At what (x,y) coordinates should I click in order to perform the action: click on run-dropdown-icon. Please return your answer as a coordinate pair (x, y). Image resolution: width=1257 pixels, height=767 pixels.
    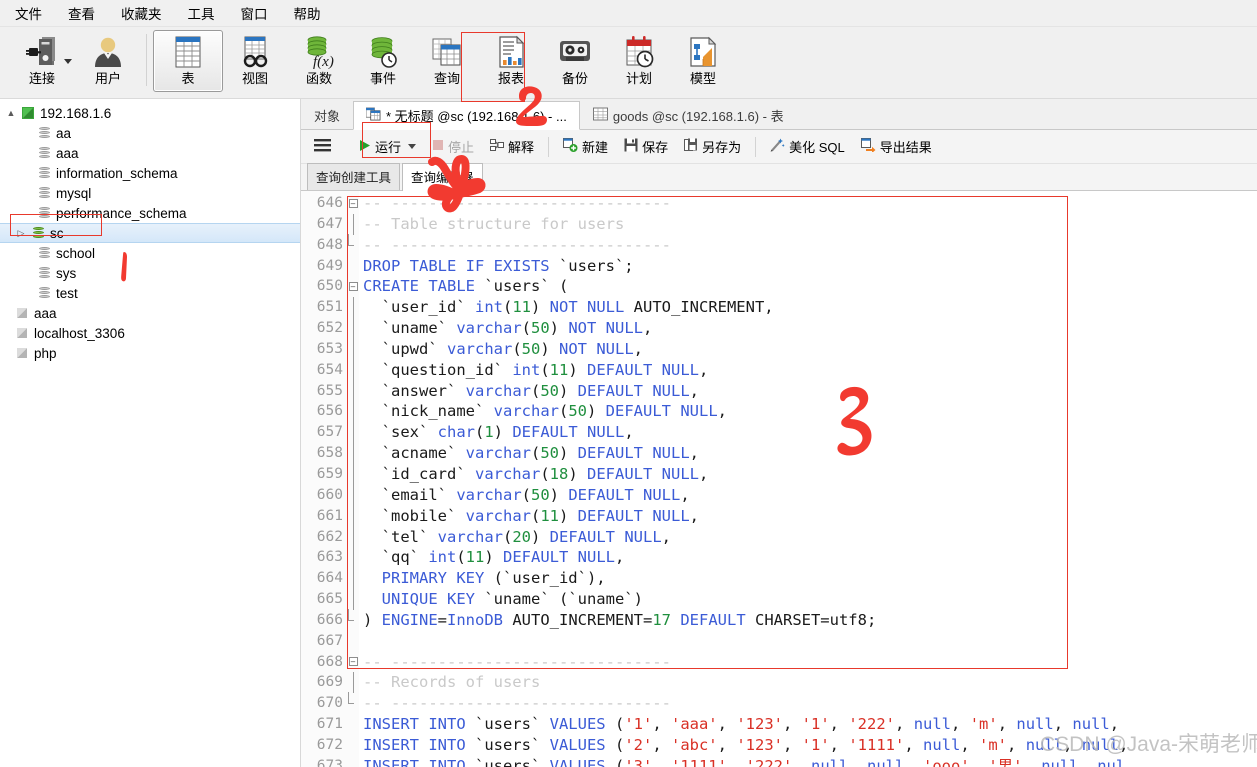
    Looking at the image, I should click on (412, 146).